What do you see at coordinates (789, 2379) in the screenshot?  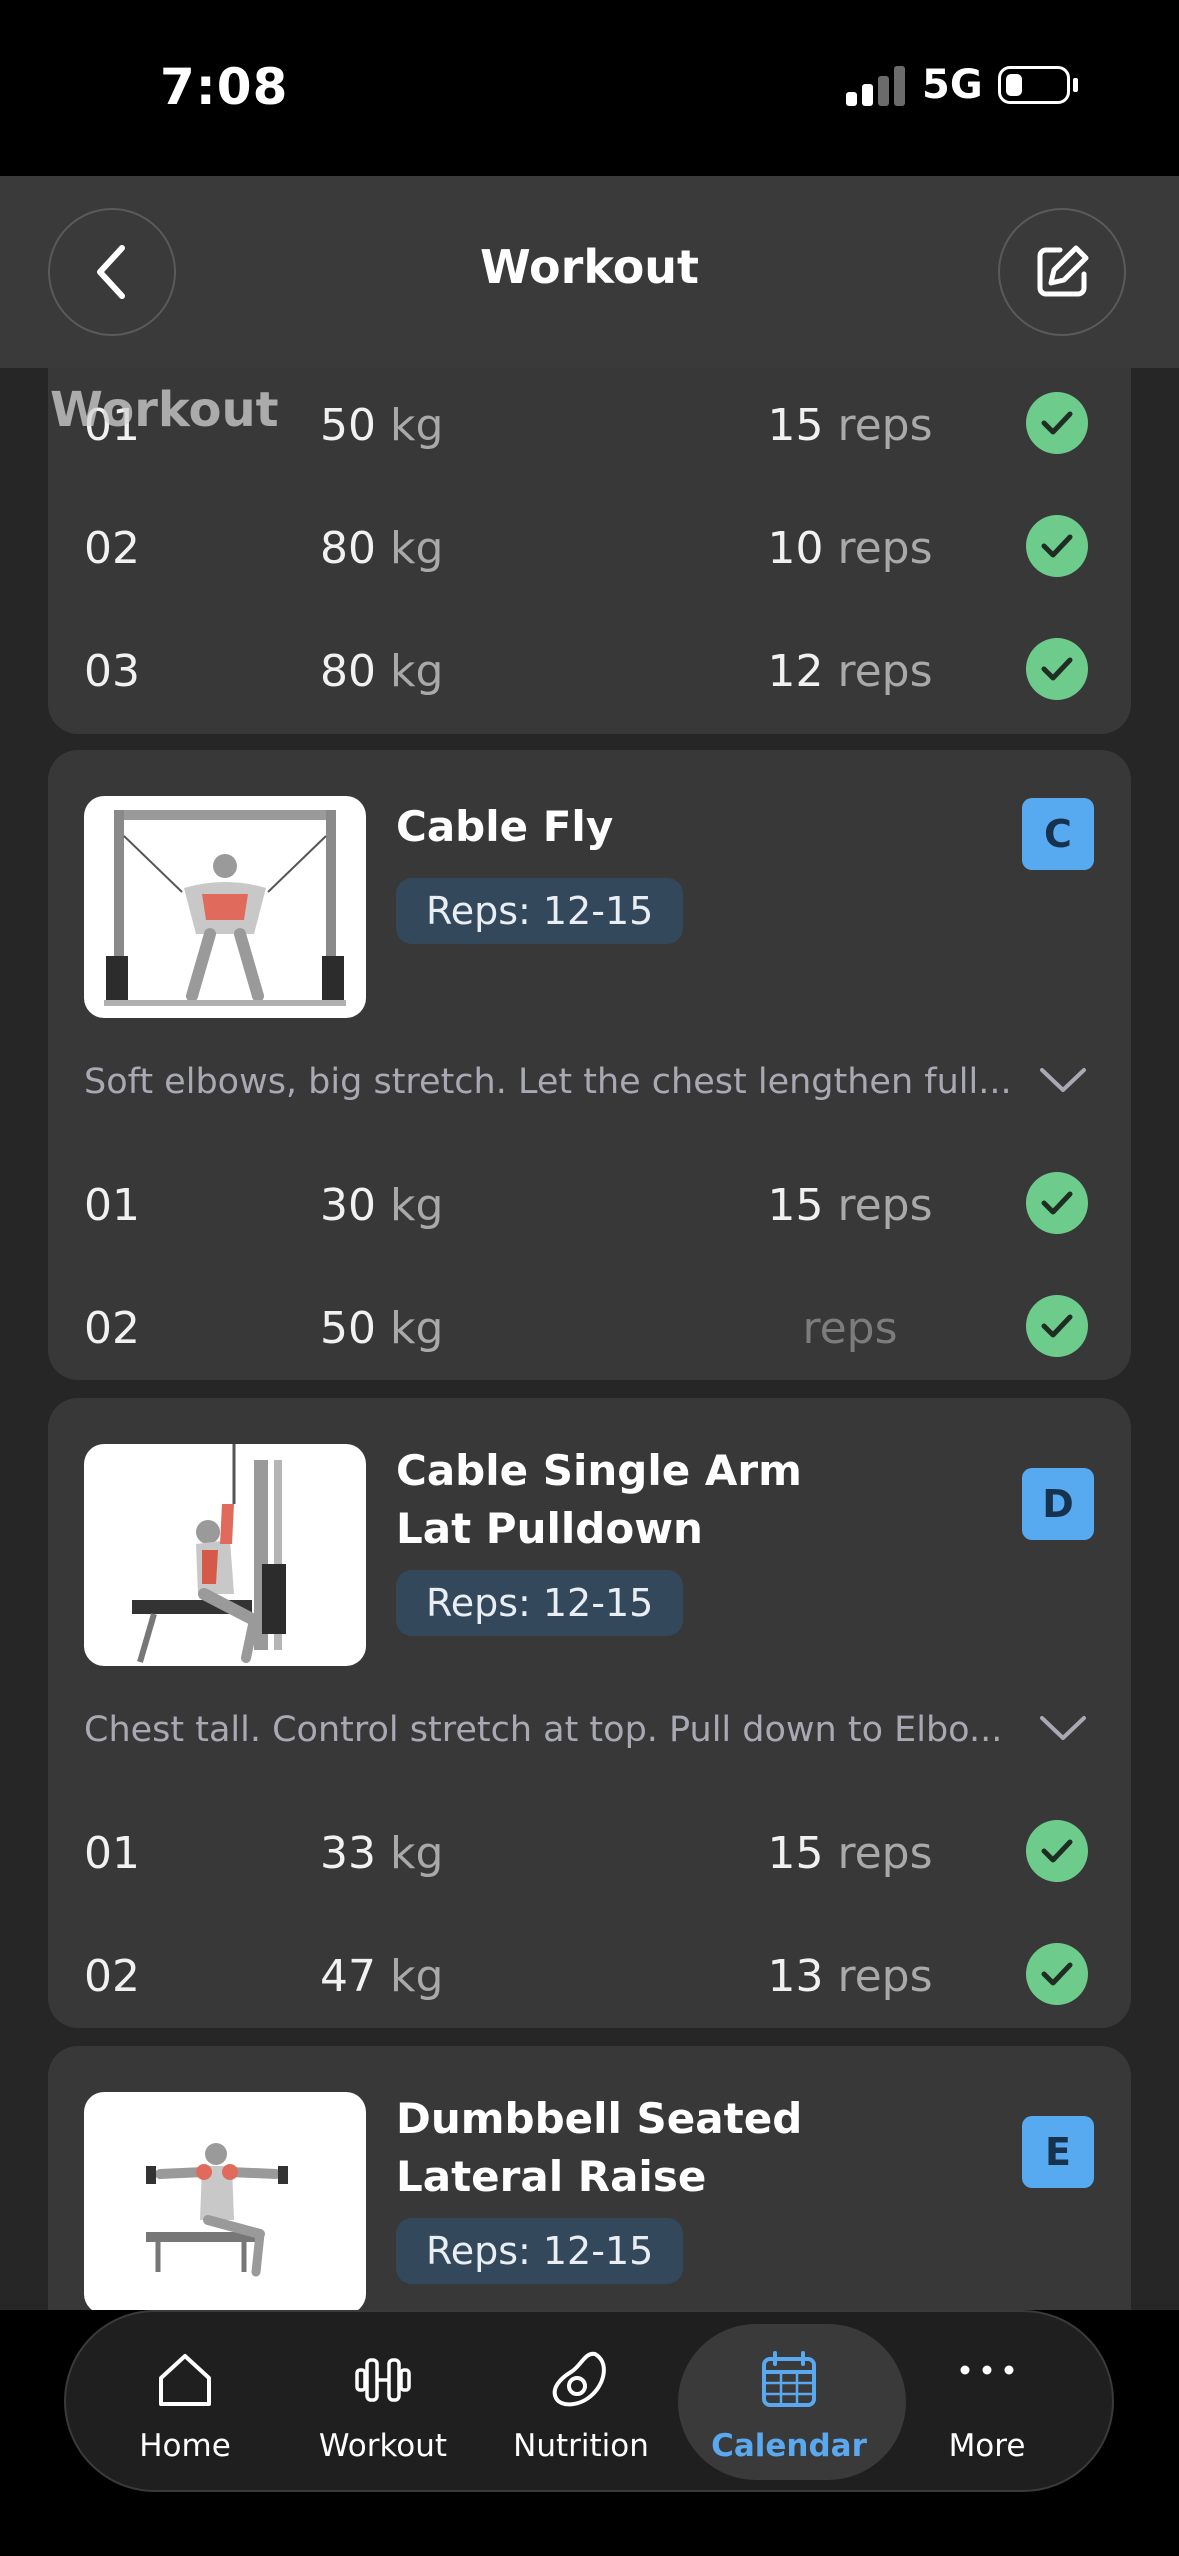 I see `calendar-icon` at bounding box center [789, 2379].